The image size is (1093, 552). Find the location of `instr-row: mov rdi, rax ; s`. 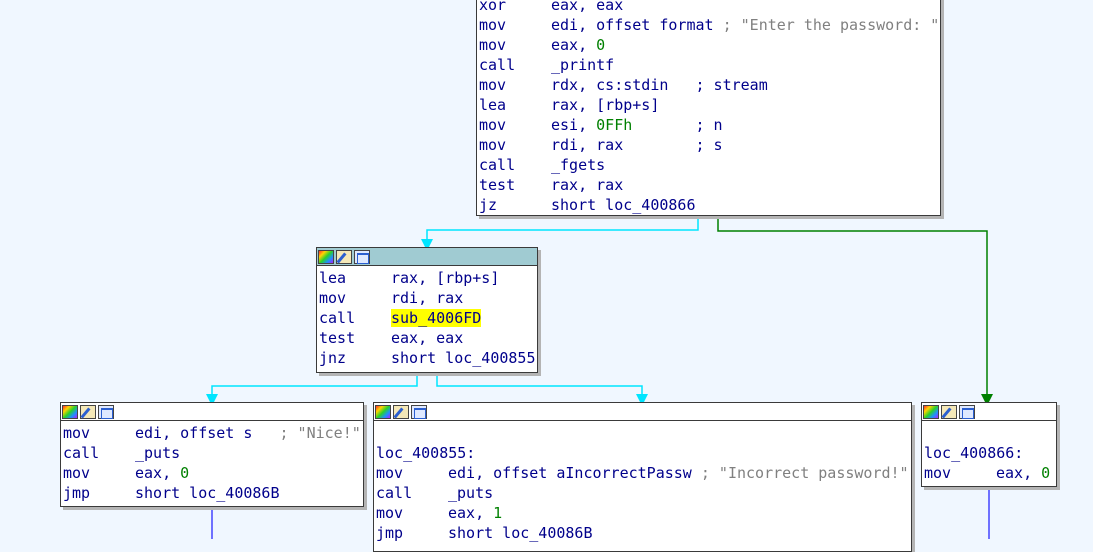

instr-row: mov rdi, rax ; s is located at coordinates (708, 145).